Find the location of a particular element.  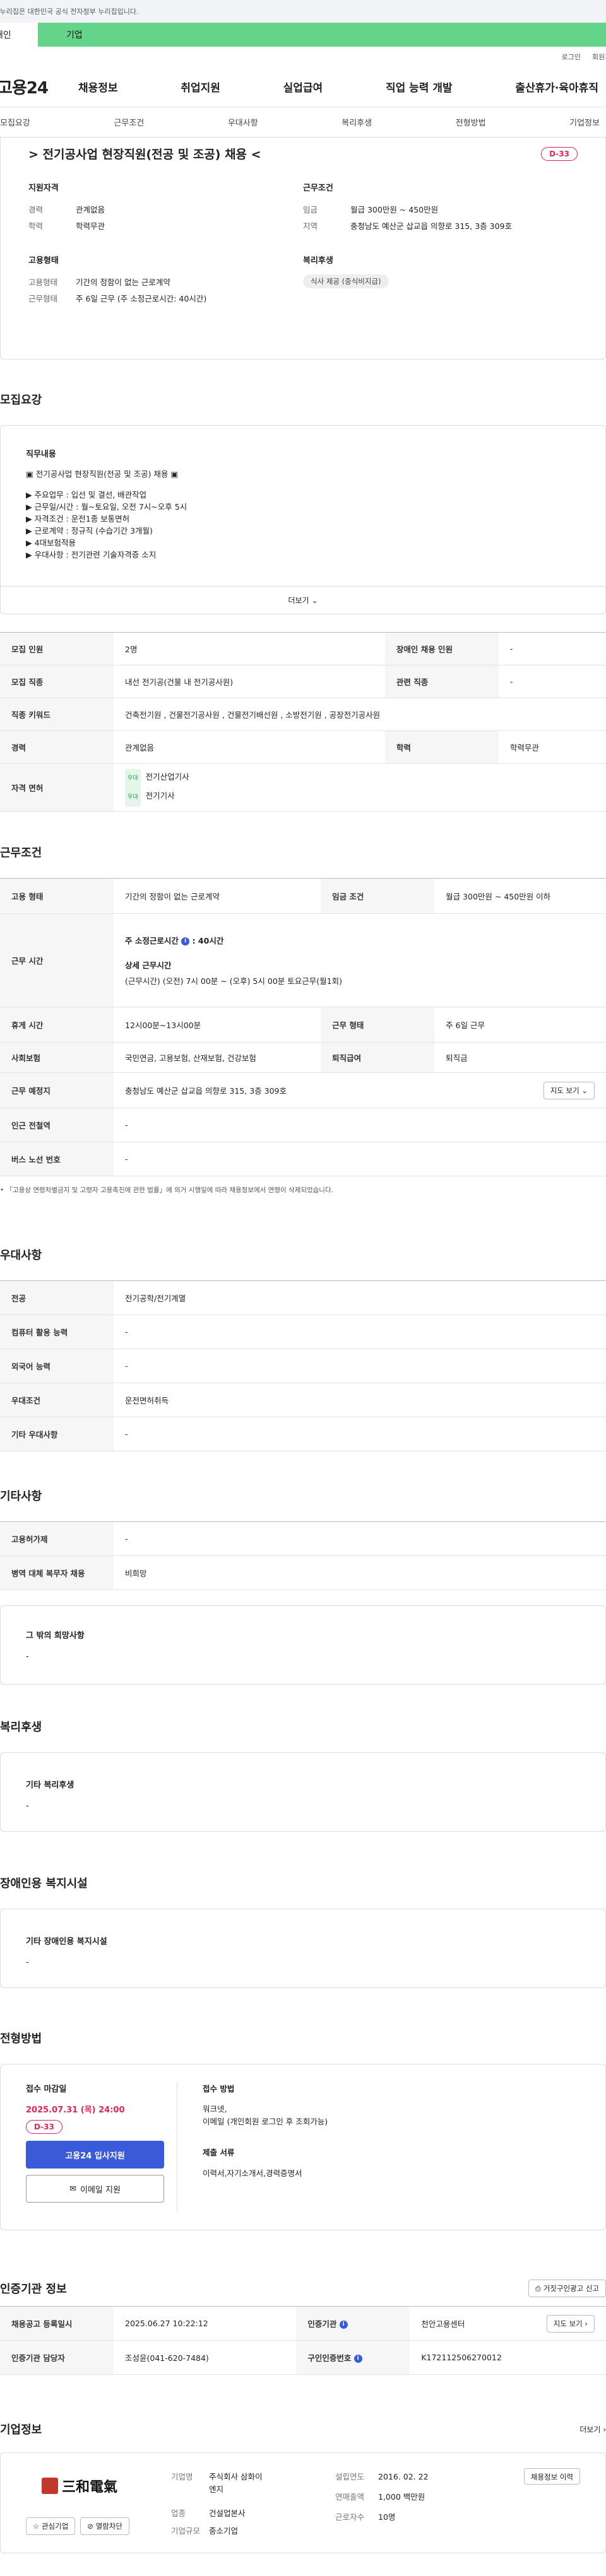

time-main-value: 40시간 is located at coordinates (211, 941).